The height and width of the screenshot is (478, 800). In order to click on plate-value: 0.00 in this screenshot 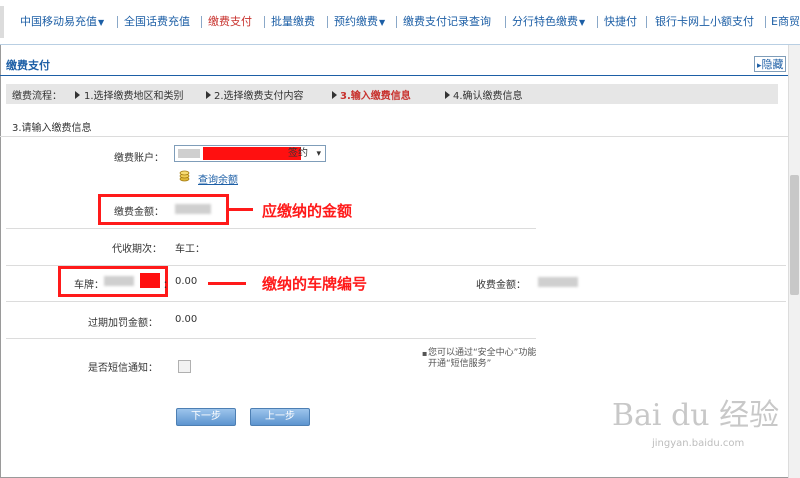, I will do `click(186, 281)`.